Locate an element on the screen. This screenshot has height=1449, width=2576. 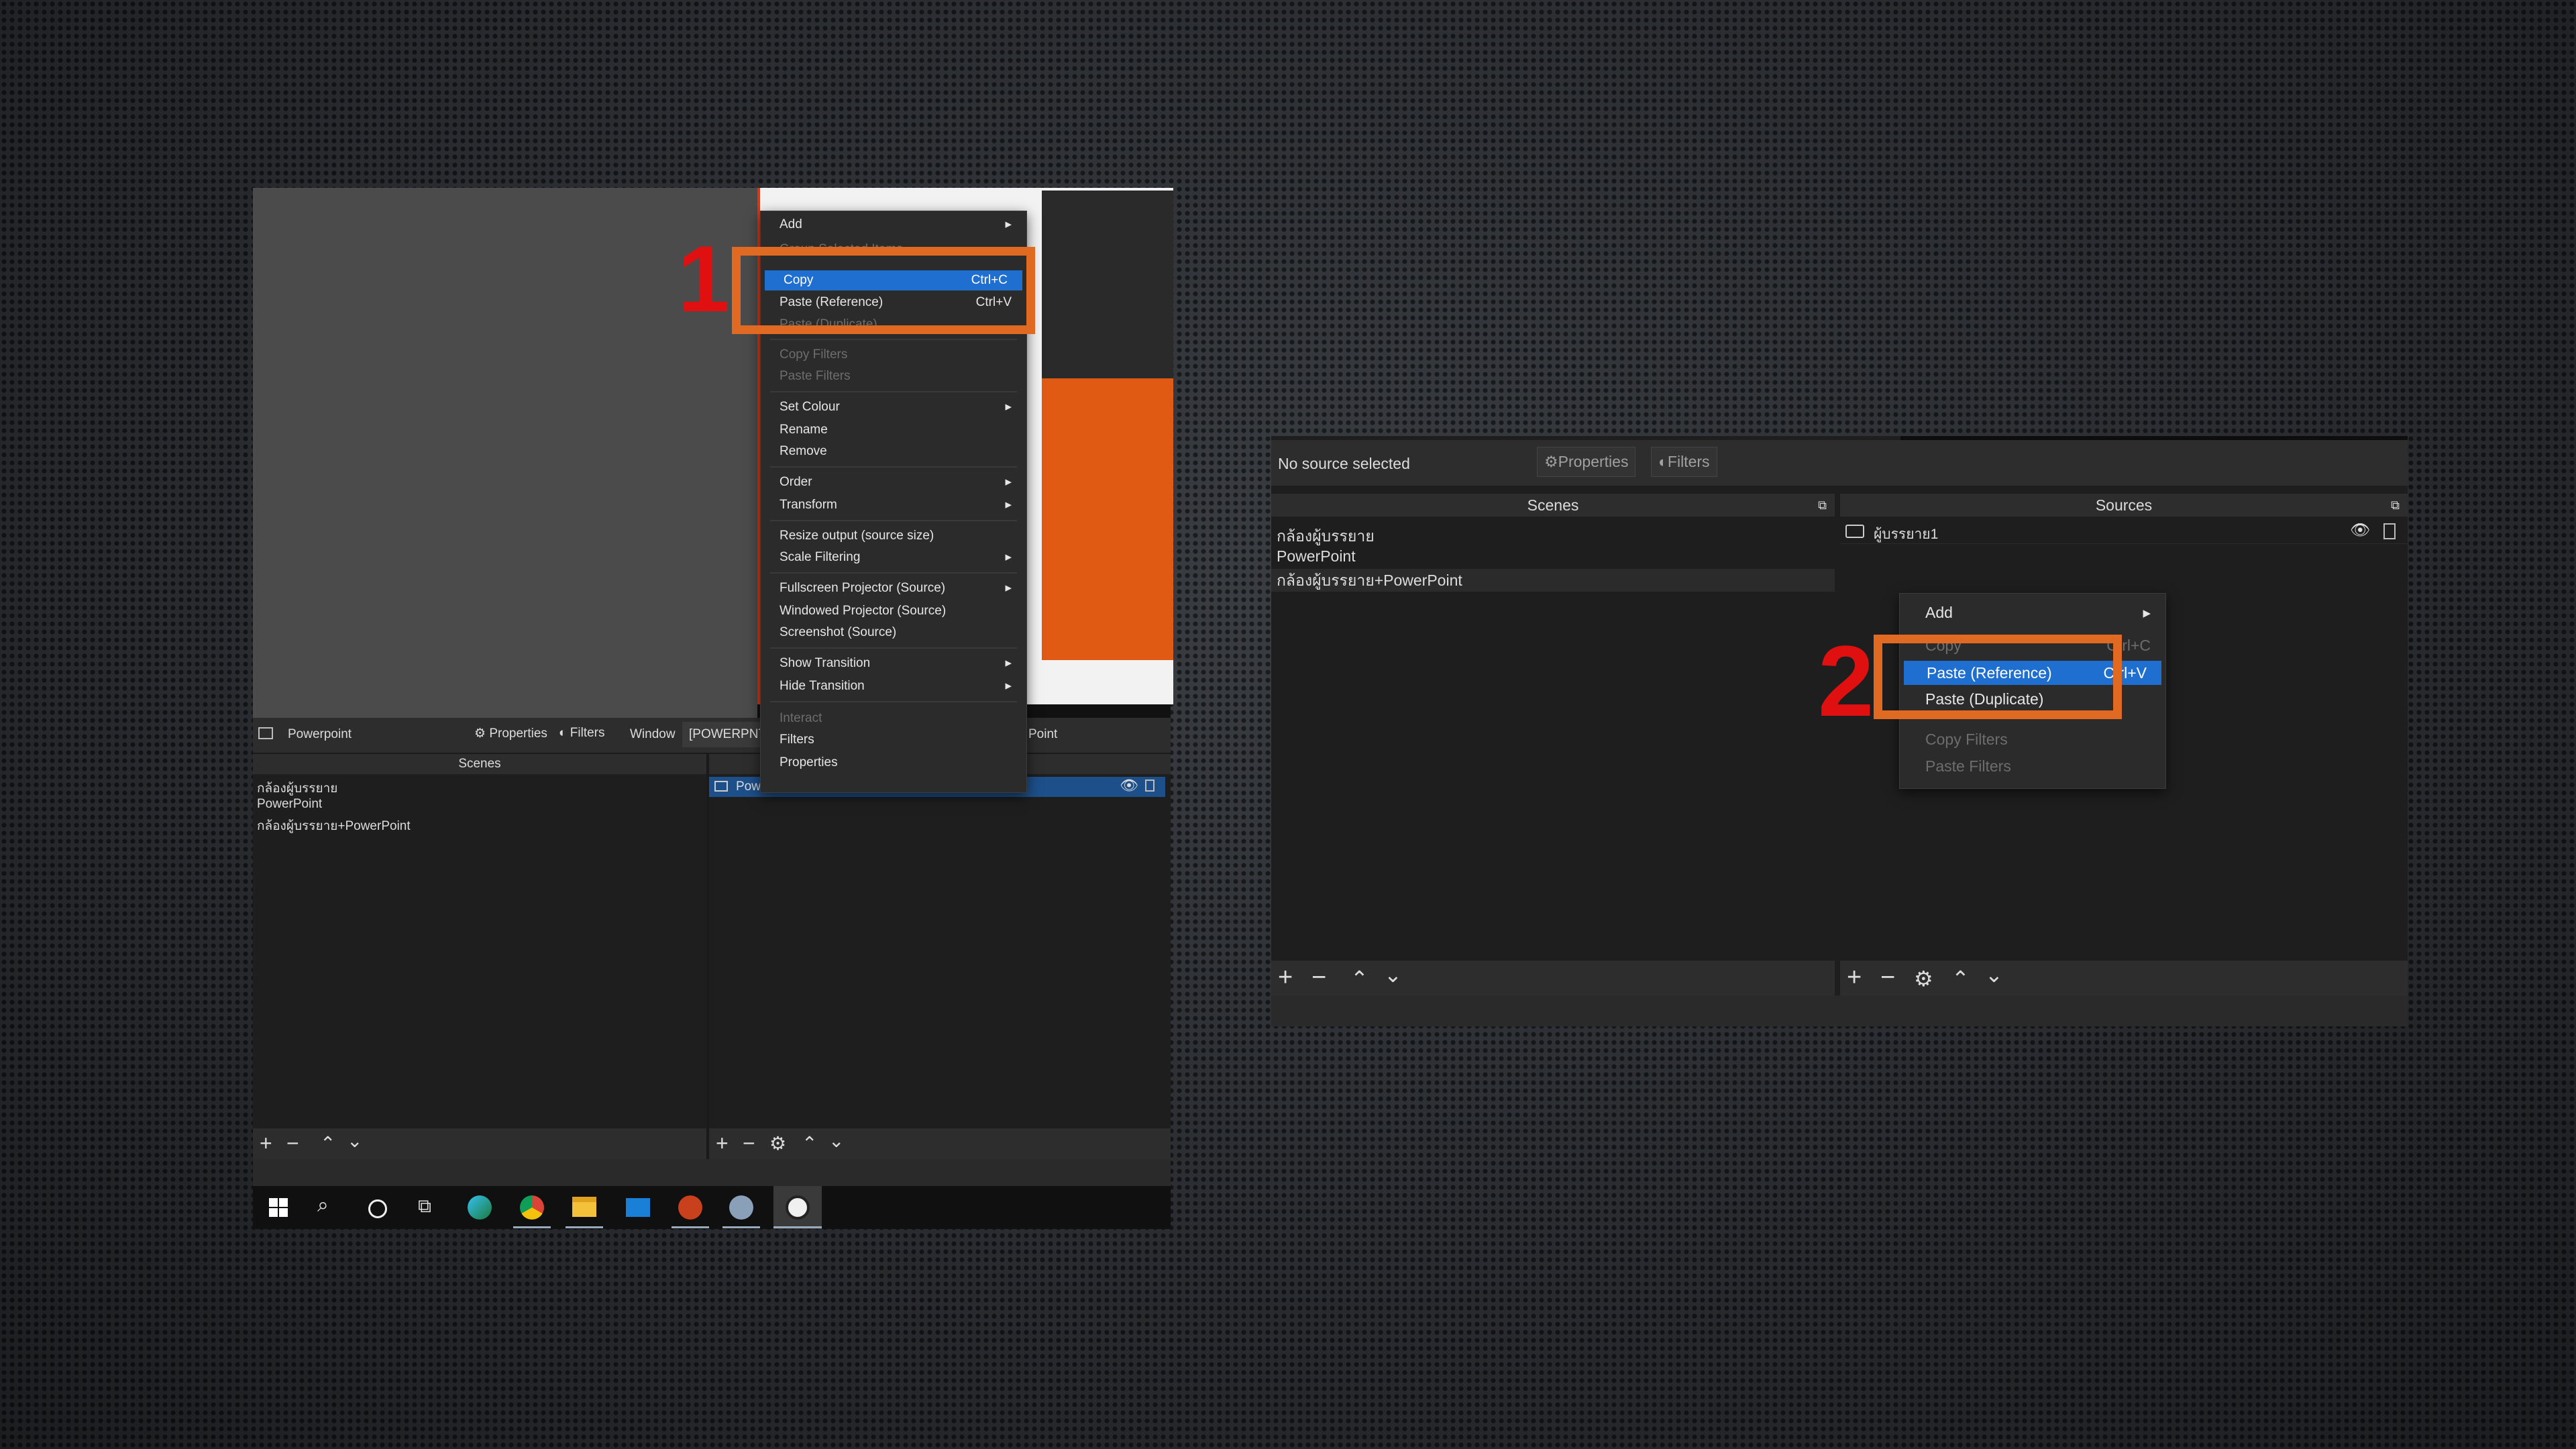
menu-item-windowed-projector: Windowed Projector (Source) is located at coordinates (893, 611).